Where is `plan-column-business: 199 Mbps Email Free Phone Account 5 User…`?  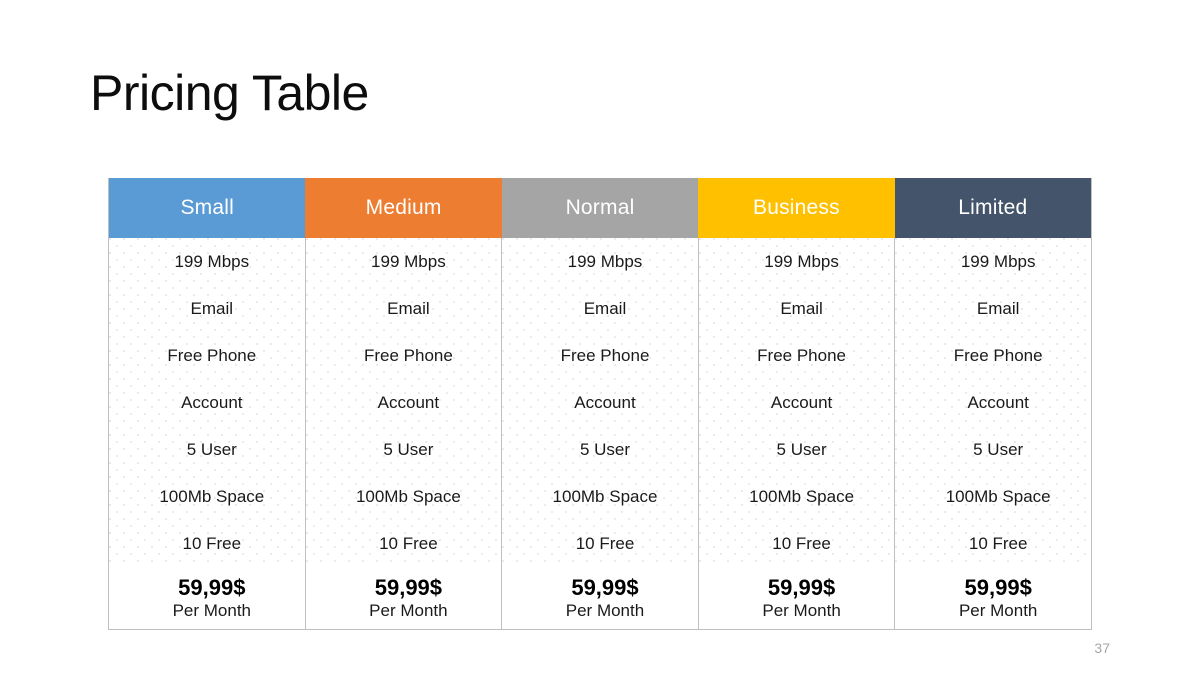
plan-column-business: 199 Mbps Email Free Phone Account 5 User… is located at coordinates (797, 433).